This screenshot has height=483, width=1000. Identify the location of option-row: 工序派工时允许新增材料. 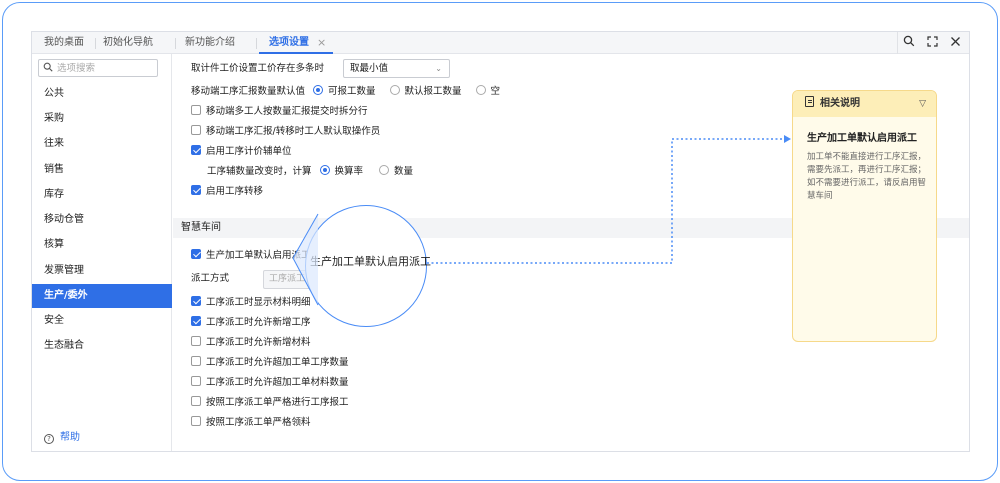
(251, 343).